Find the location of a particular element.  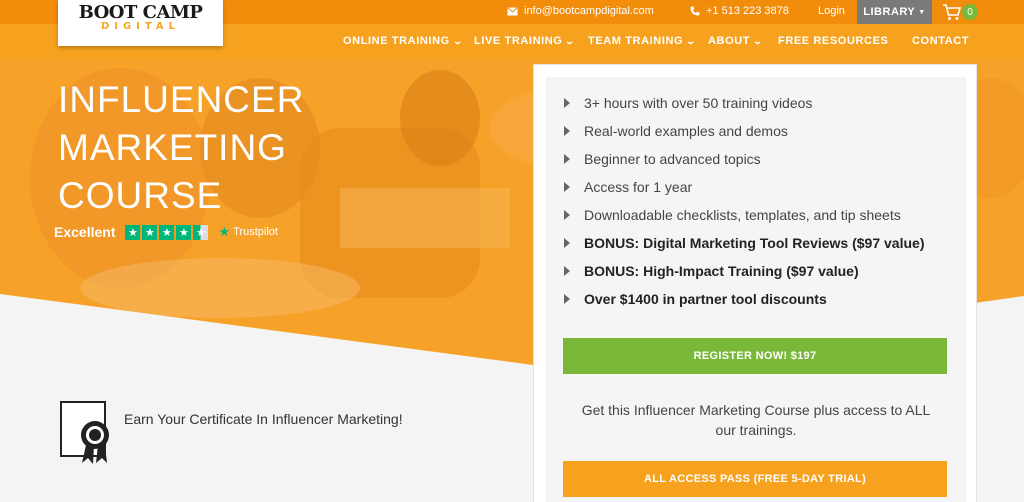

cart-count-badge: 0 is located at coordinates (970, 12).